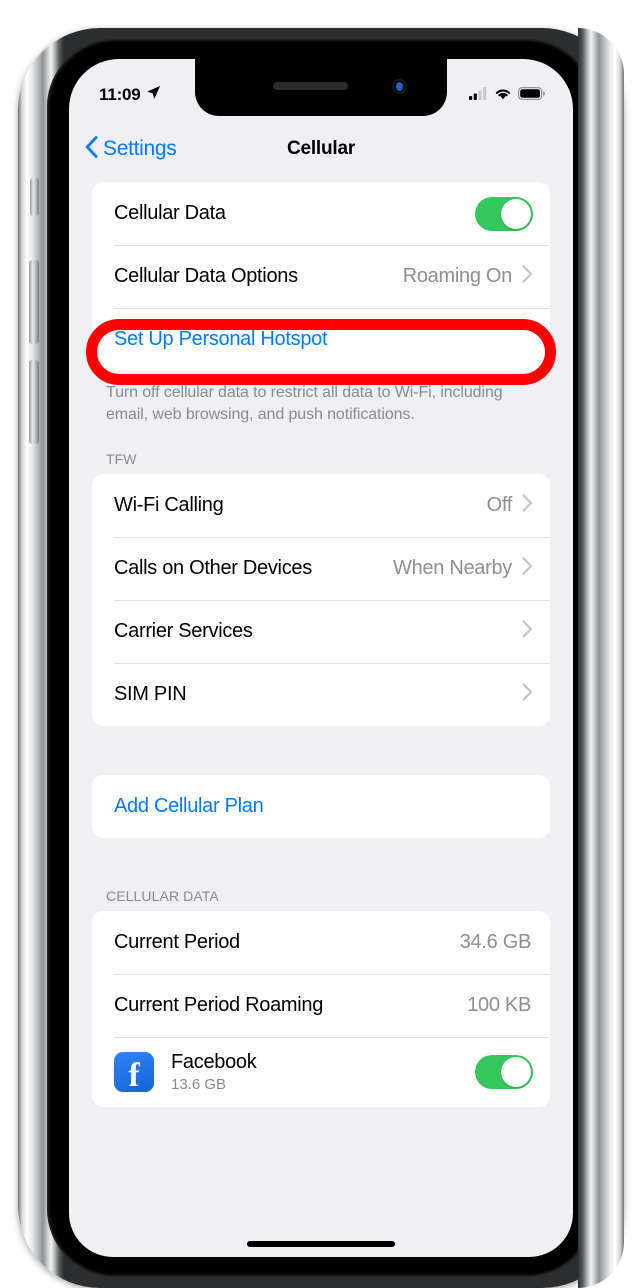 Image resolution: width=642 pixels, height=1288 pixels. I want to click on wifi-icon, so click(503, 96).